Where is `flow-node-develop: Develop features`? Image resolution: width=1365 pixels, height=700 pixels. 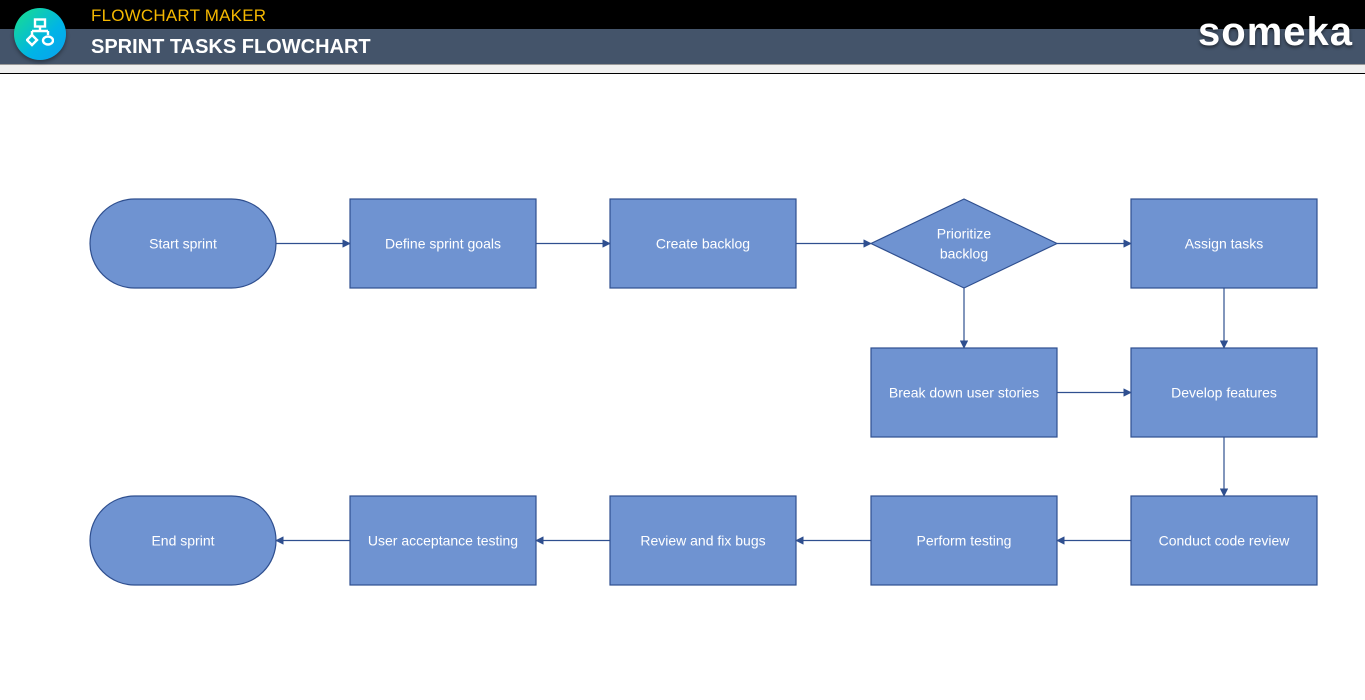
flow-node-develop: Develop features is located at coordinates (1224, 392).